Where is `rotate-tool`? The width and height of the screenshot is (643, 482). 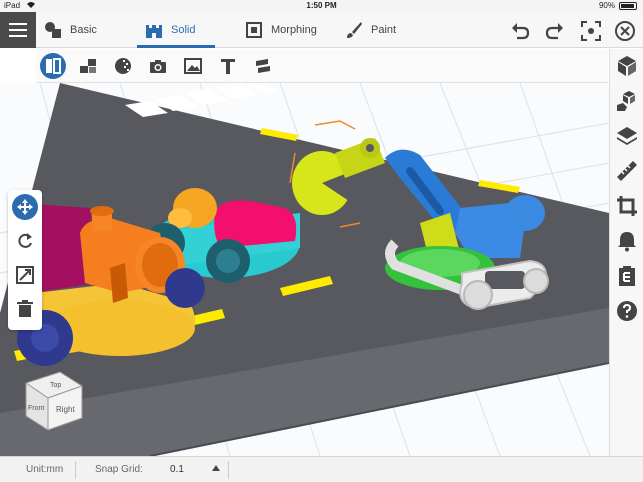 rotate-tool is located at coordinates (25, 241).